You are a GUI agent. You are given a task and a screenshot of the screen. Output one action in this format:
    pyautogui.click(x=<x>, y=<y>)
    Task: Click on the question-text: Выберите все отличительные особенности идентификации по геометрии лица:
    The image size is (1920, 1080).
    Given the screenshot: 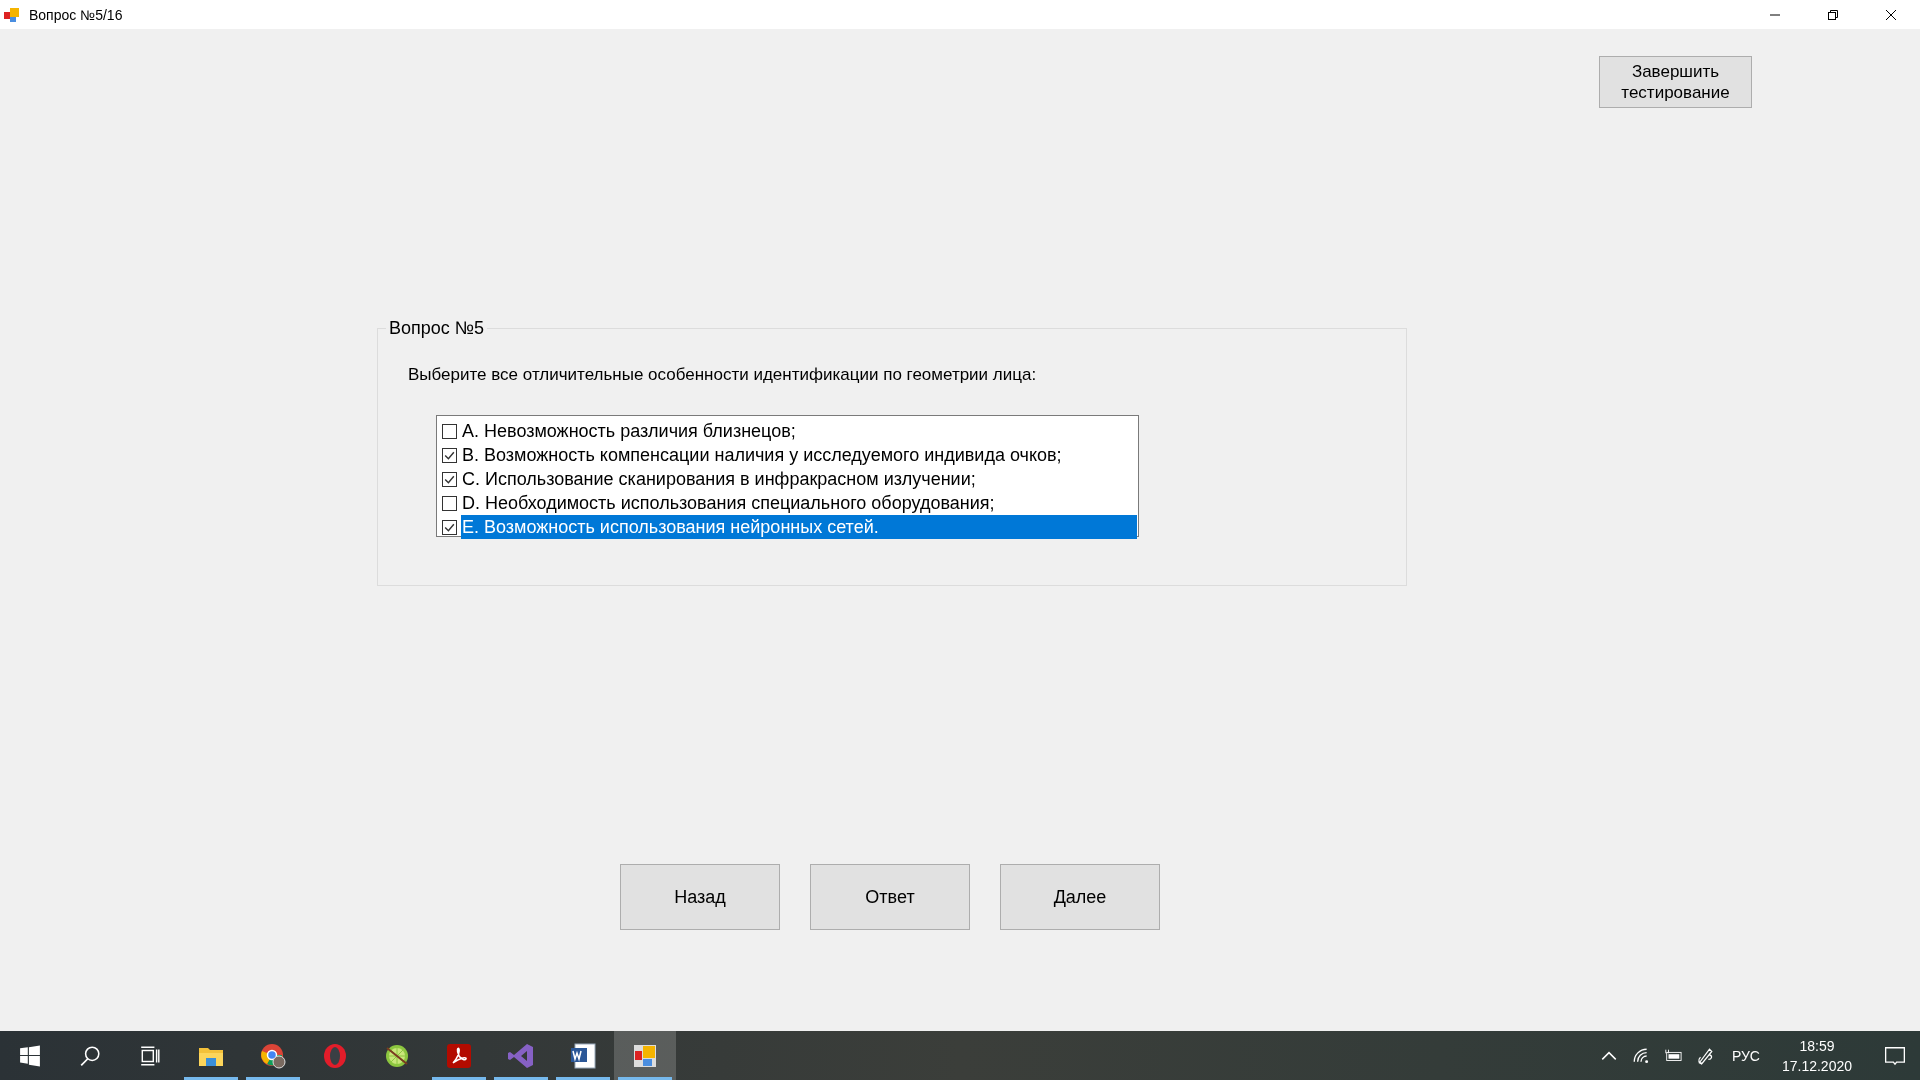 What is the action you would take?
    pyautogui.click(x=722, y=375)
    